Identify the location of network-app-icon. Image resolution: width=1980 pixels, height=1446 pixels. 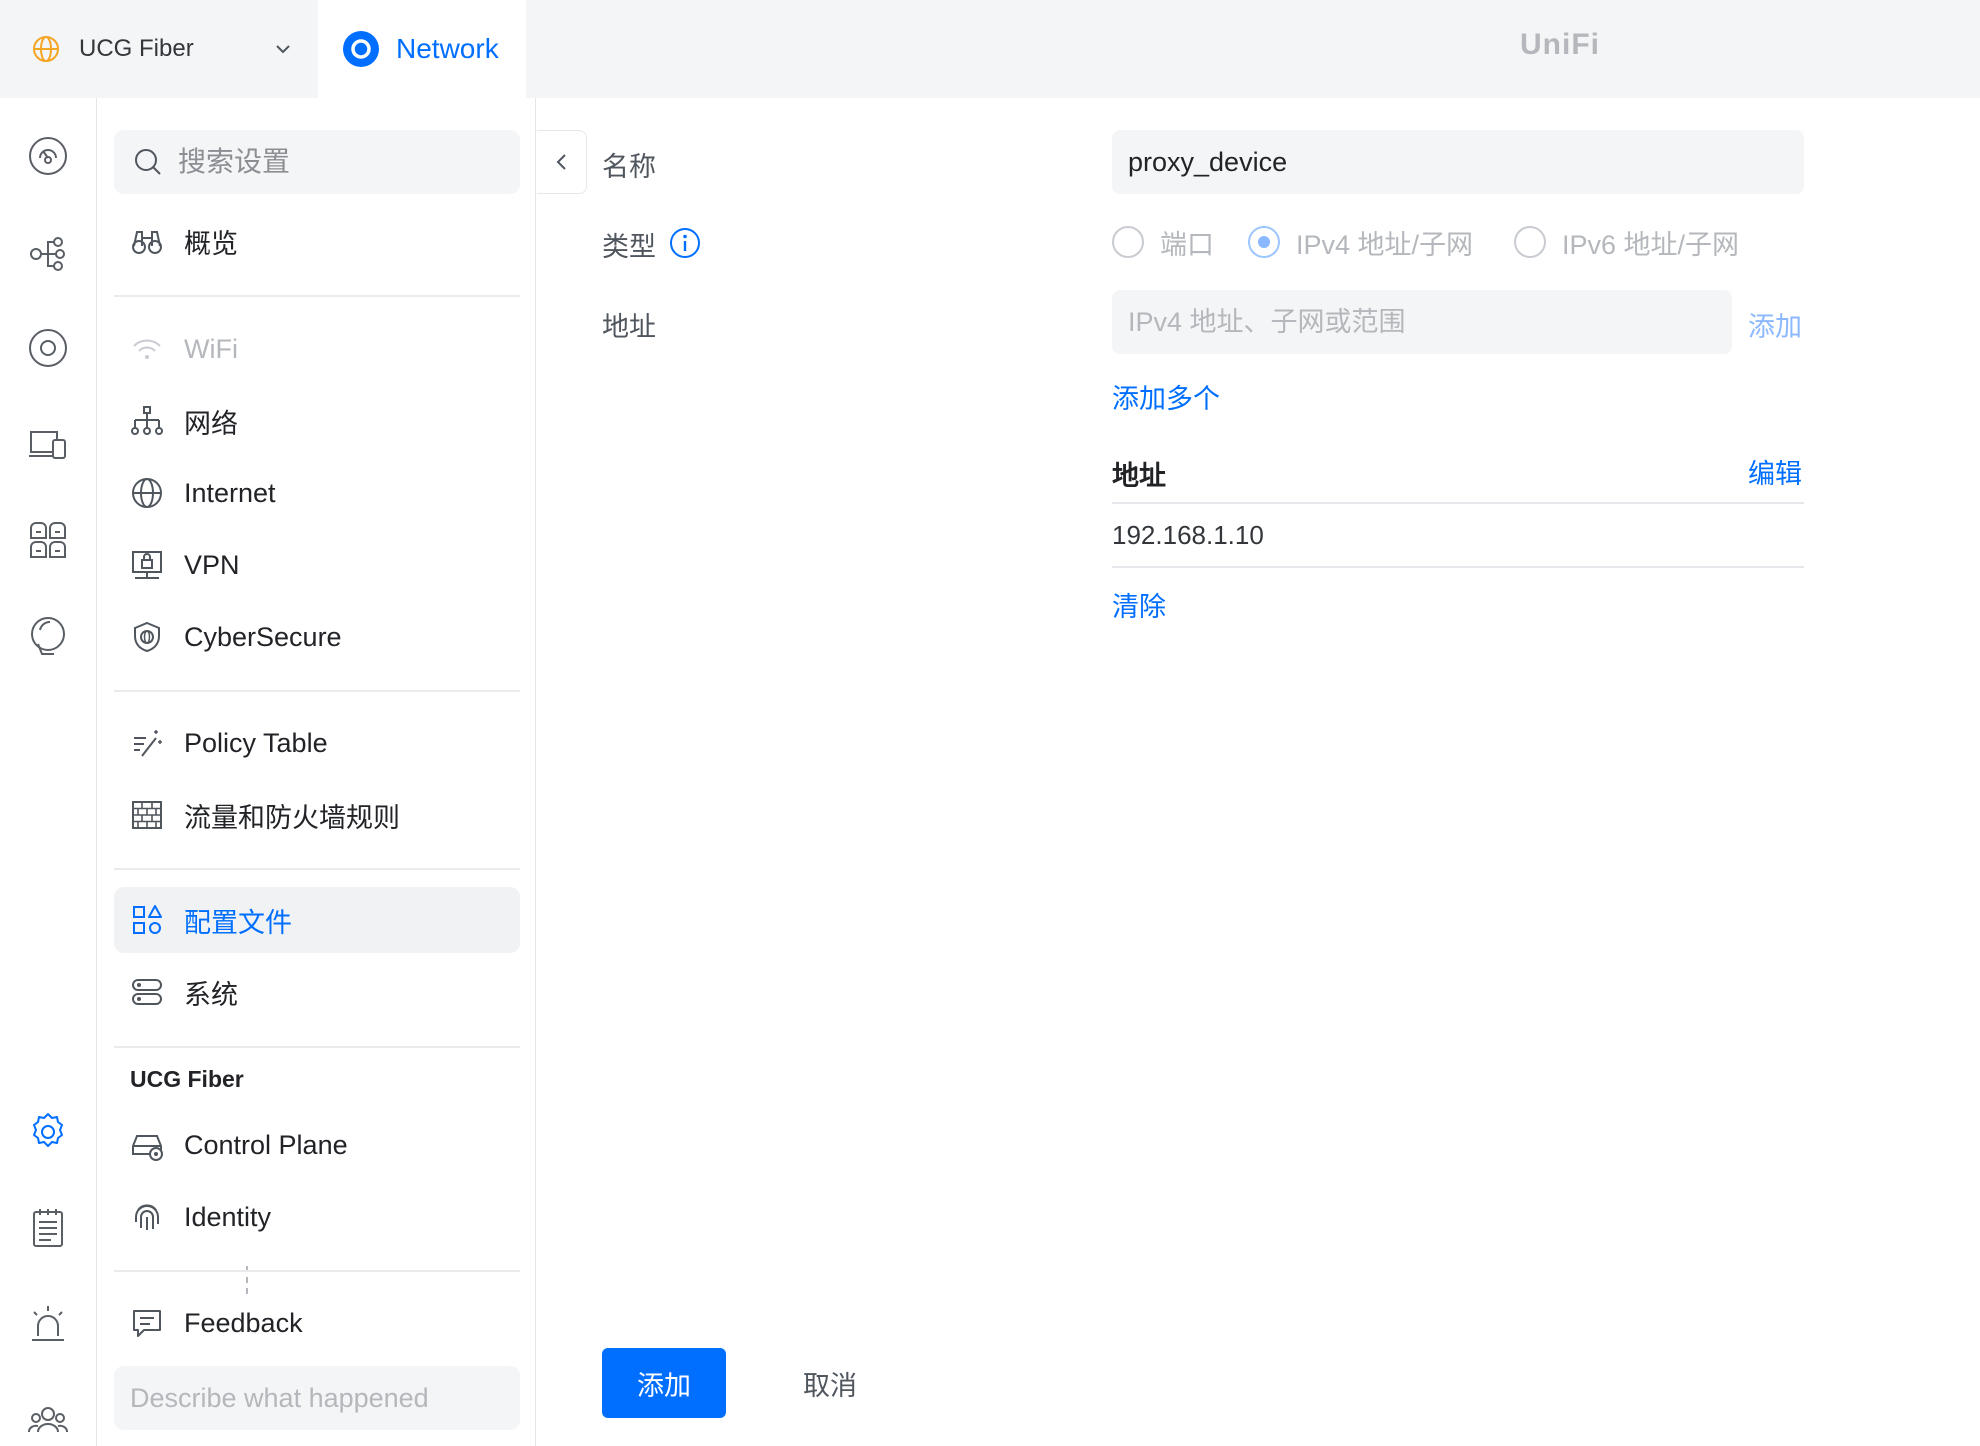
(361, 49).